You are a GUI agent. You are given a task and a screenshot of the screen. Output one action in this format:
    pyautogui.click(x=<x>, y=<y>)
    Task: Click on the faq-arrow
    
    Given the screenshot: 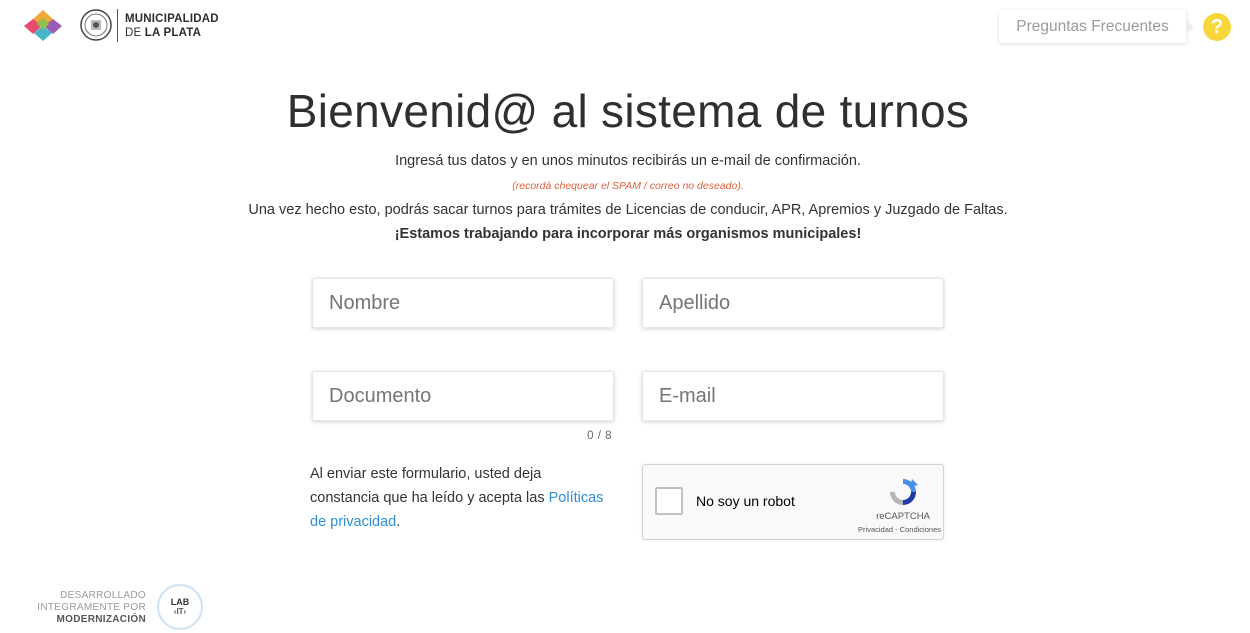 What is the action you would take?
    pyautogui.click(x=1190, y=27)
    